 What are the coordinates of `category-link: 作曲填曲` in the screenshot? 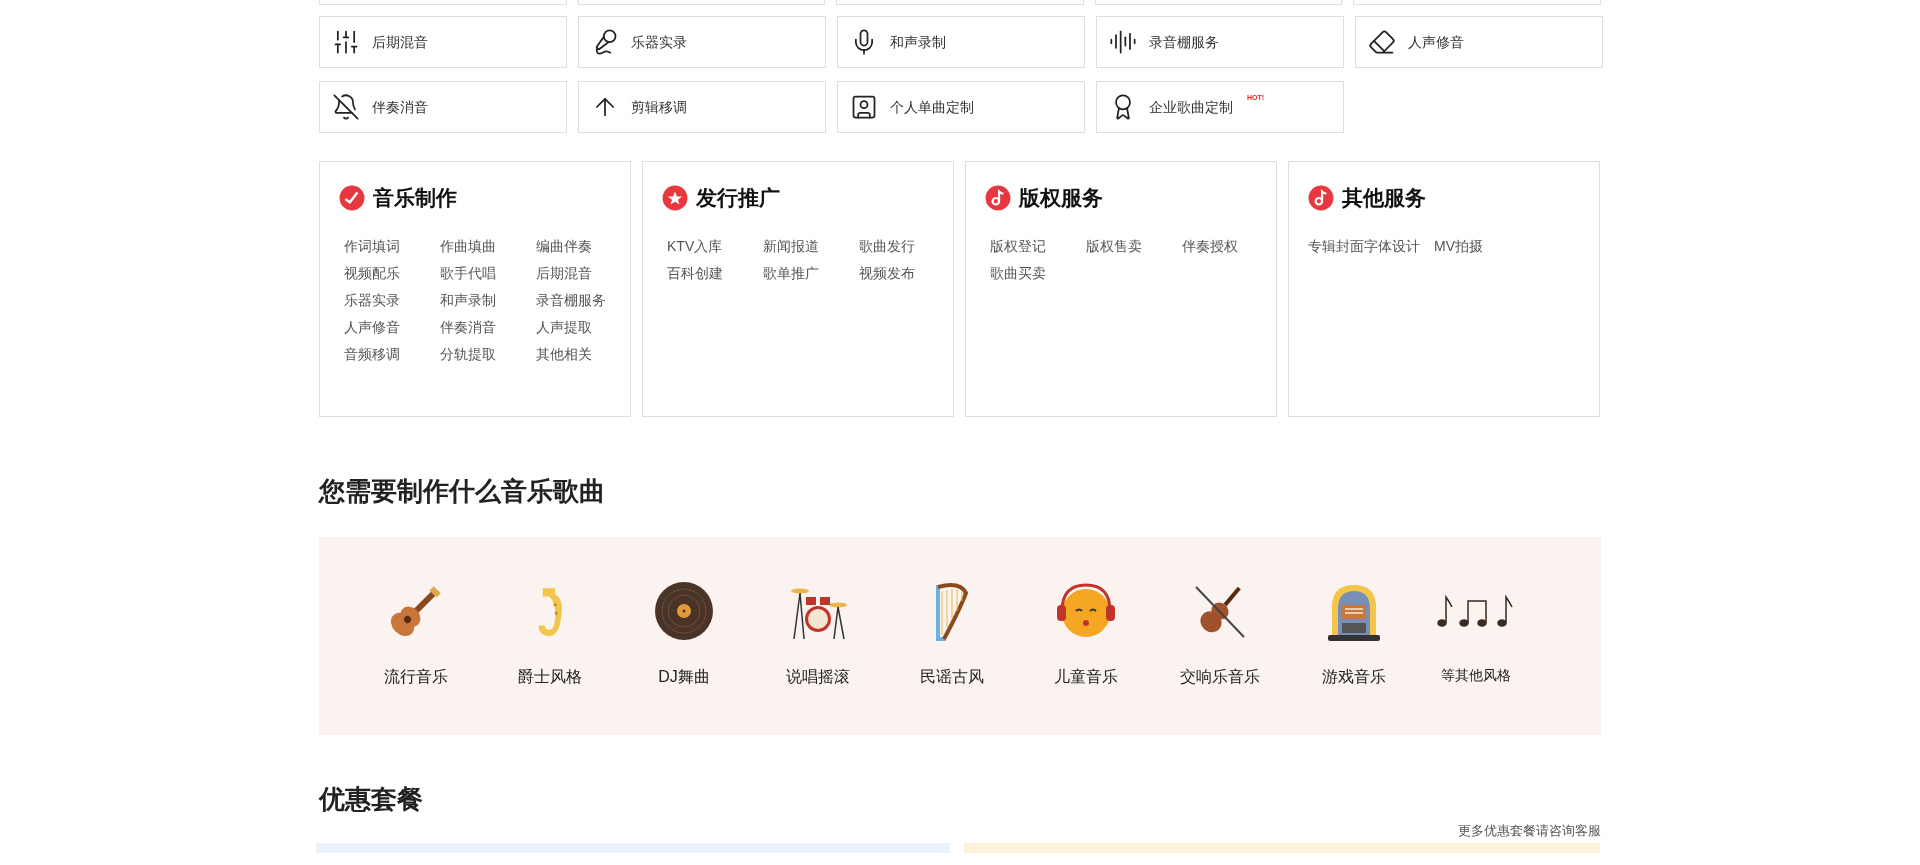 It's located at (488, 246).